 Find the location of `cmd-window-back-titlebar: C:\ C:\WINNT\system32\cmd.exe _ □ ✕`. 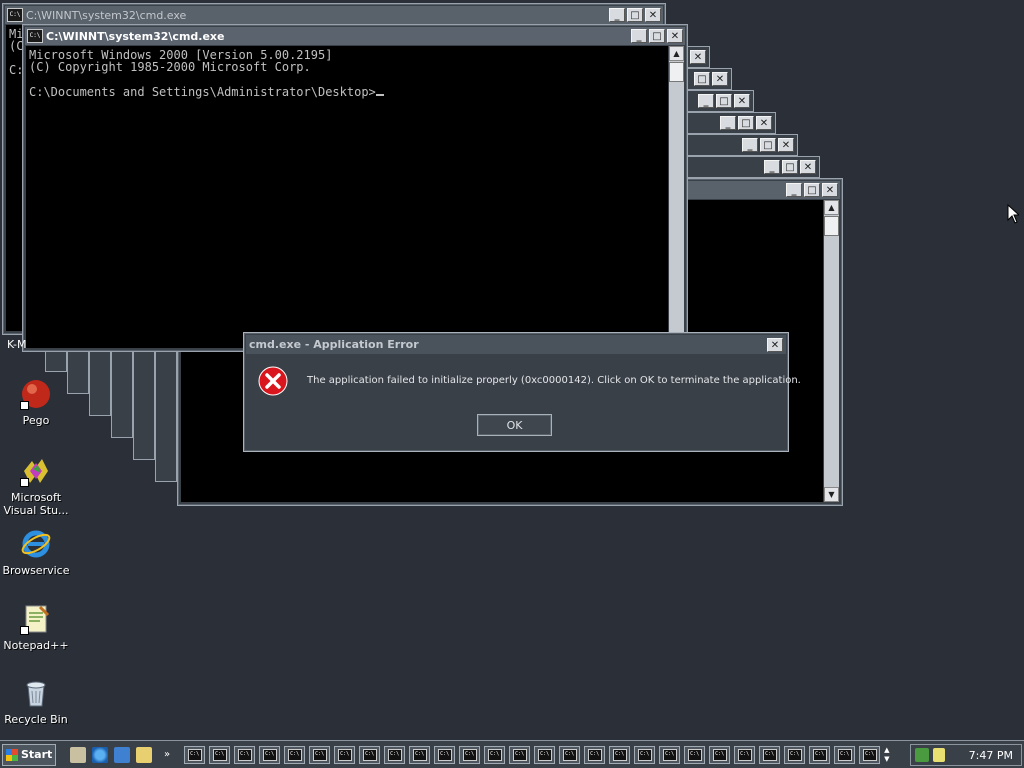

cmd-window-back-titlebar: C:\ C:\WINNT\system32\cmd.exe _ □ ✕ is located at coordinates (334, 15).